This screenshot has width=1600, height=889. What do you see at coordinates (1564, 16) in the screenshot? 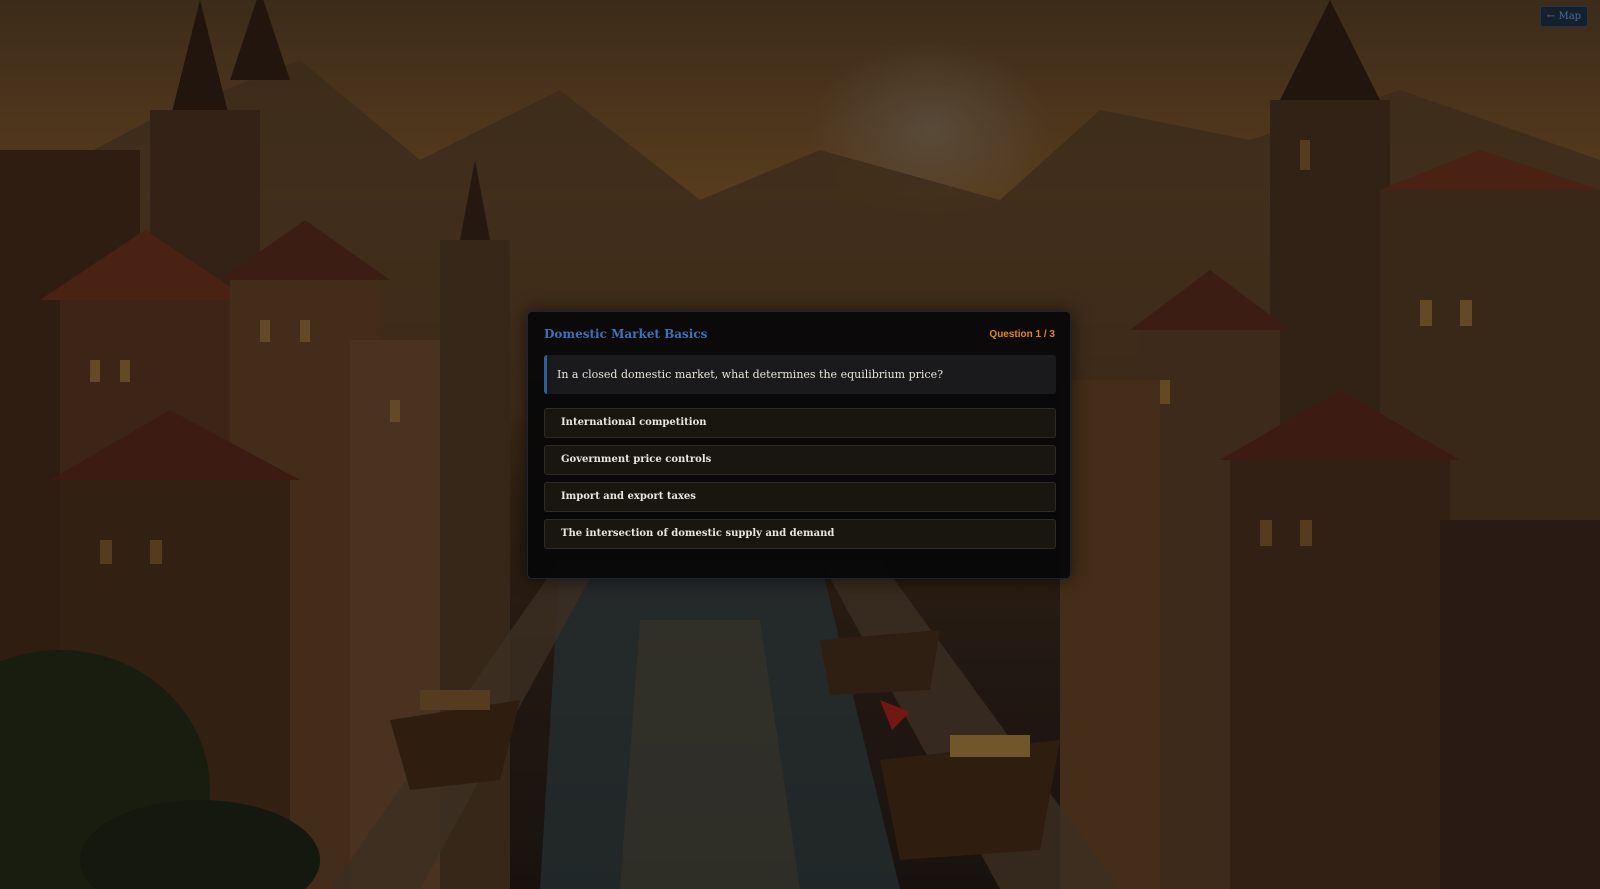
I see `back-to-map-button: ← Map` at bounding box center [1564, 16].